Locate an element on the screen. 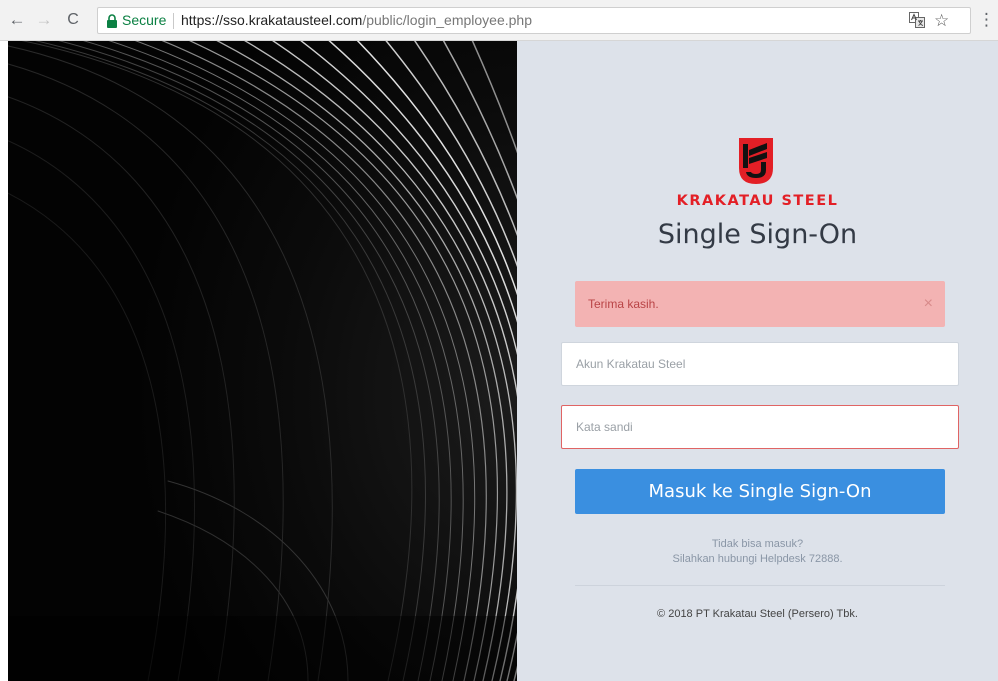  url-host: https://sso.krakatausteel.com is located at coordinates (272, 20).